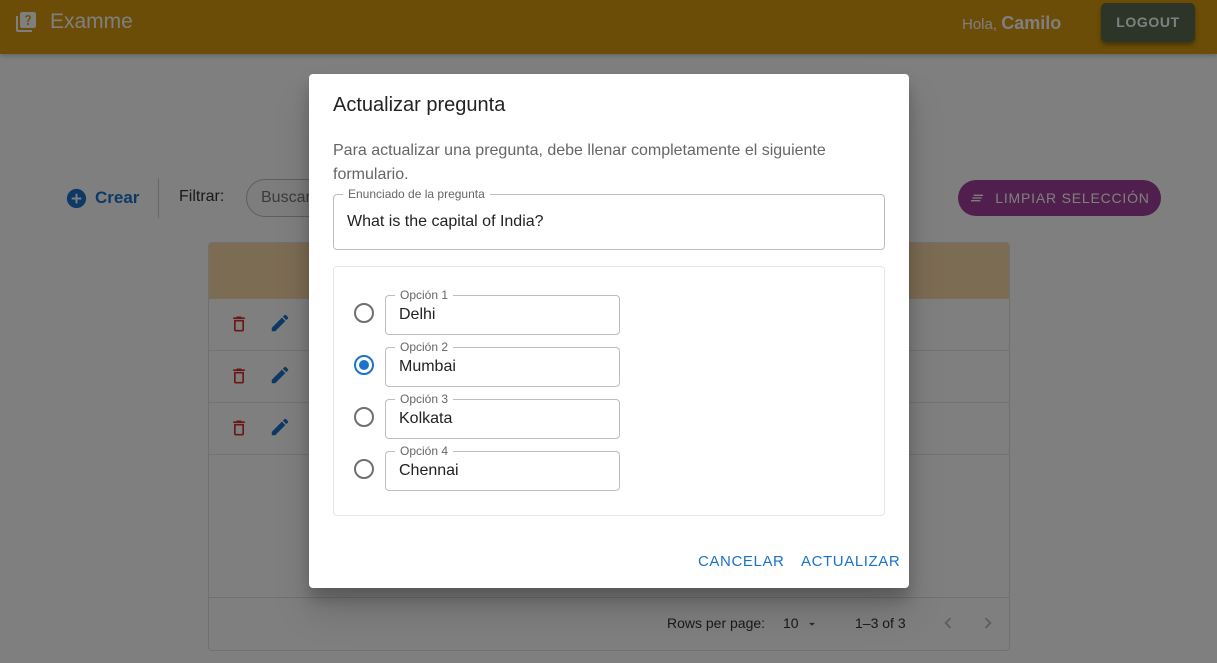  Describe the element at coordinates (424, 347) in the screenshot. I see `option-2-label: Opción 2` at that location.